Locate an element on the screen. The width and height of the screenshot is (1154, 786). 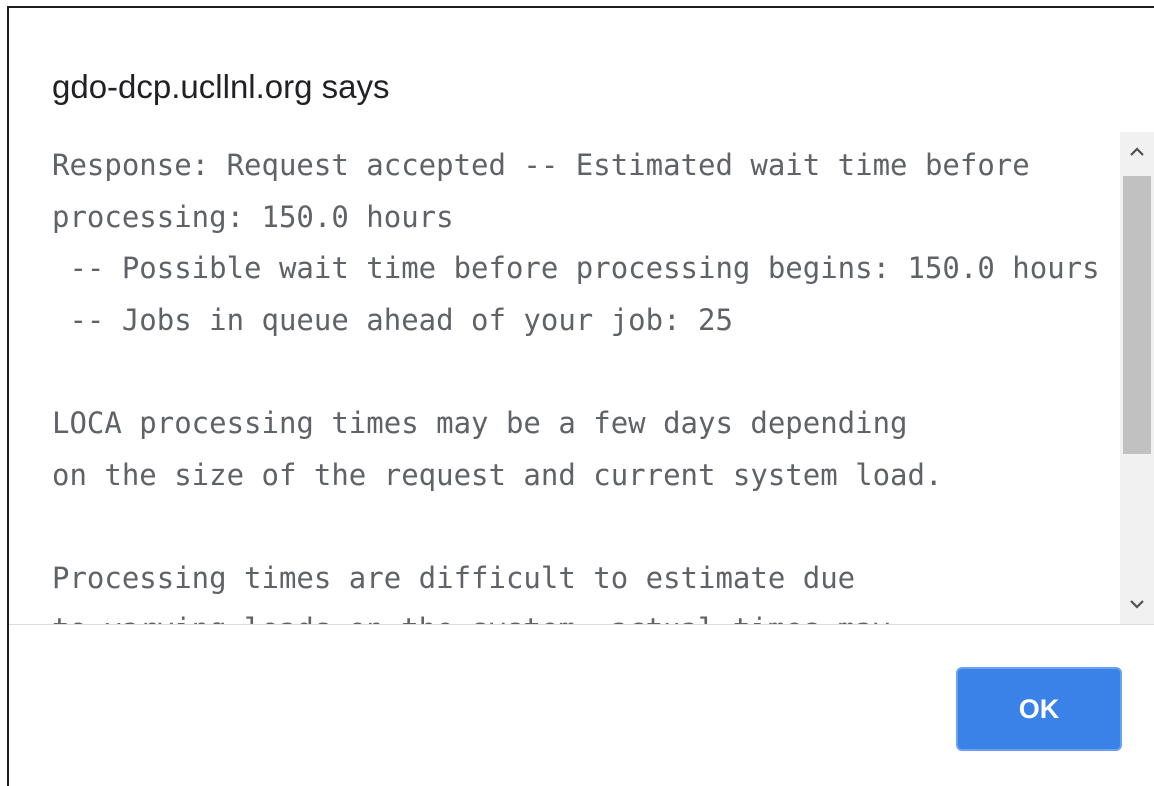
ok-button: OK is located at coordinates (1039, 709).